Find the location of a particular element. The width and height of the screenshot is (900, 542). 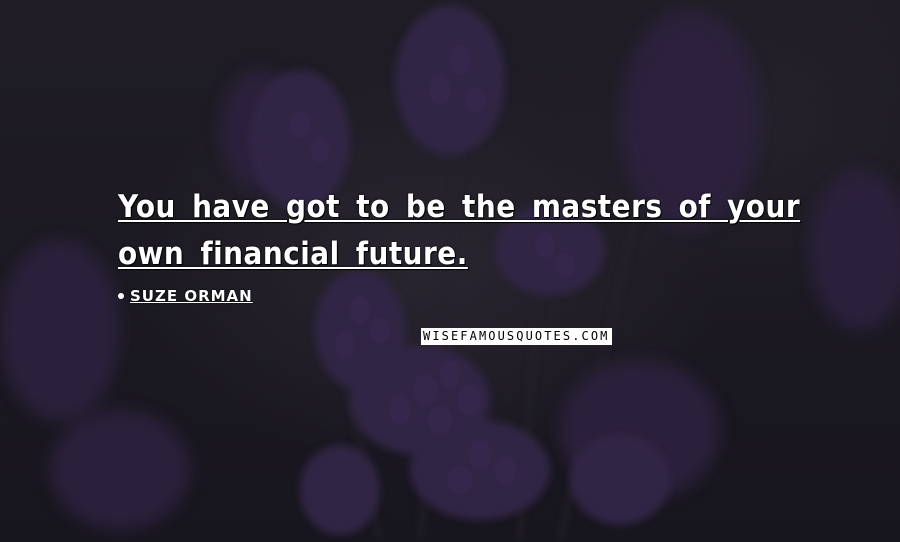

watermark-label: WISEFAMOUSQUOTES.COM is located at coordinates (516, 336).